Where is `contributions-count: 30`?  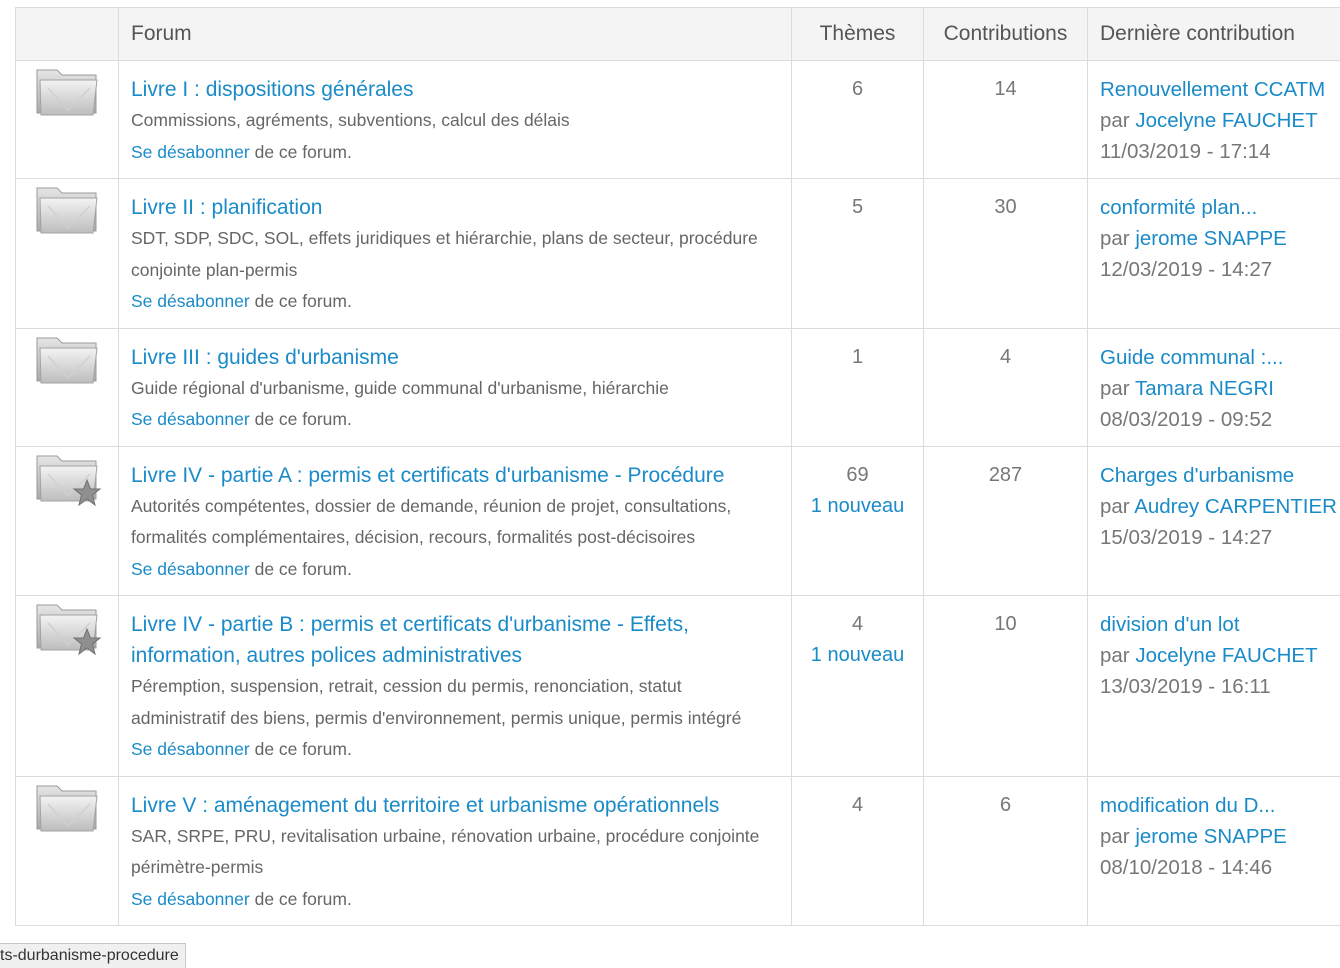
contributions-count: 30 is located at coordinates (1005, 207).